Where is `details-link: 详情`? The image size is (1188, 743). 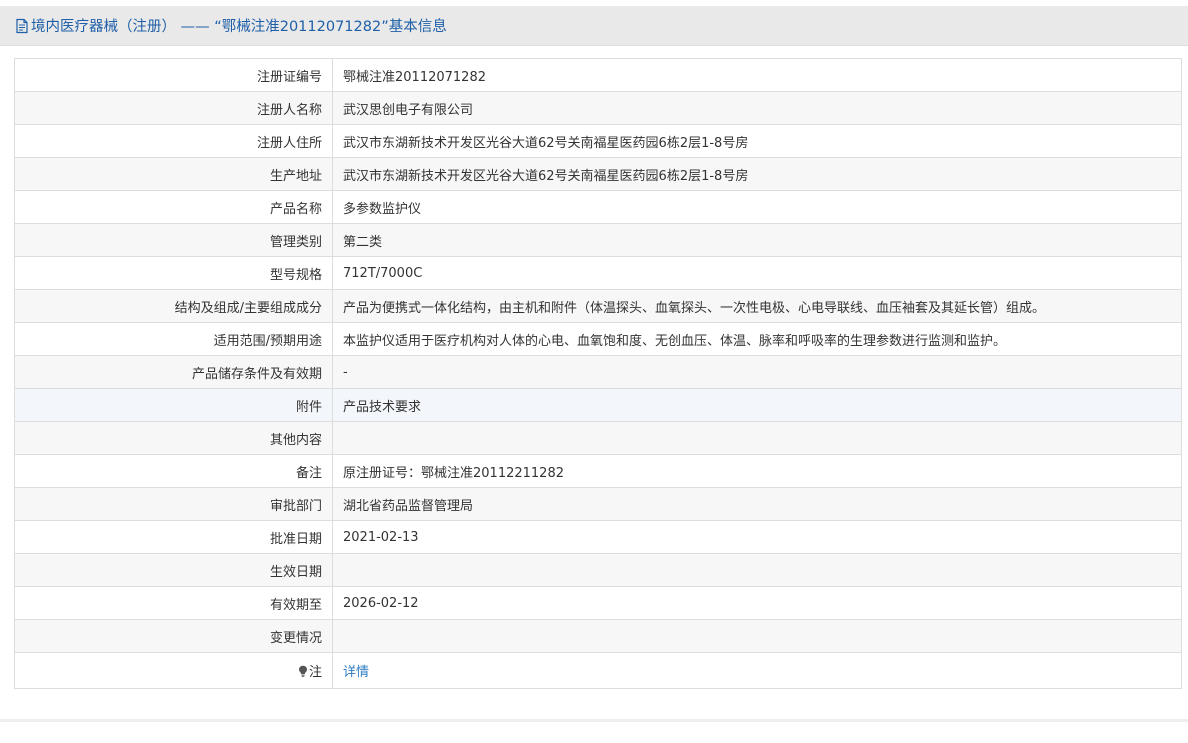 details-link: 详情 is located at coordinates (356, 672).